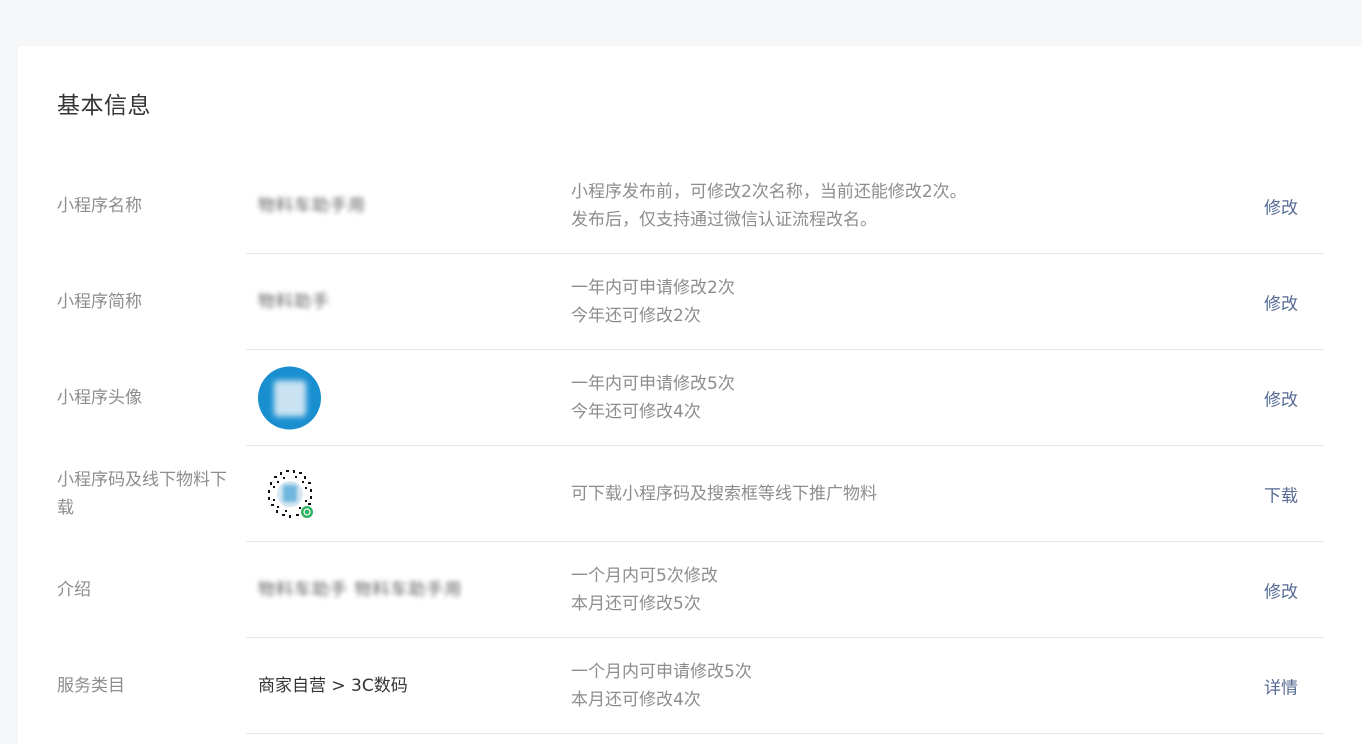 The width and height of the screenshot is (1362, 744). What do you see at coordinates (1281, 398) in the screenshot?
I see `modify-avatar-link: 修改` at bounding box center [1281, 398].